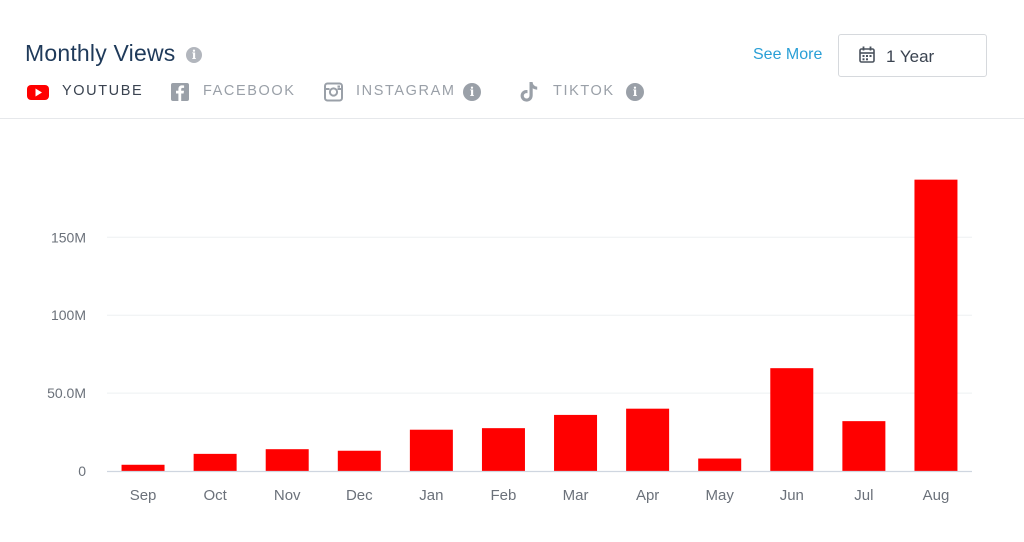 The width and height of the screenshot is (1024, 542). I want to click on tab-youtube: YOUTUBE, so click(84, 92).